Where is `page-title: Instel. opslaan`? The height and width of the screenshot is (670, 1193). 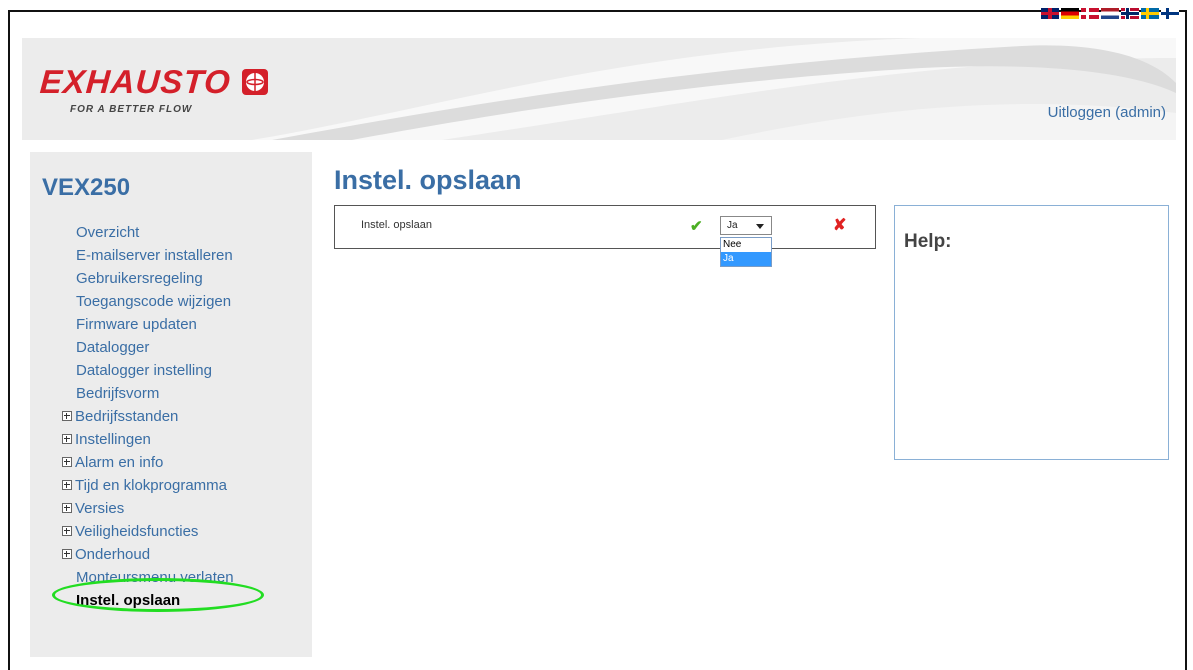 page-title: Instel. opslaan is located at coordinates (428, 180).